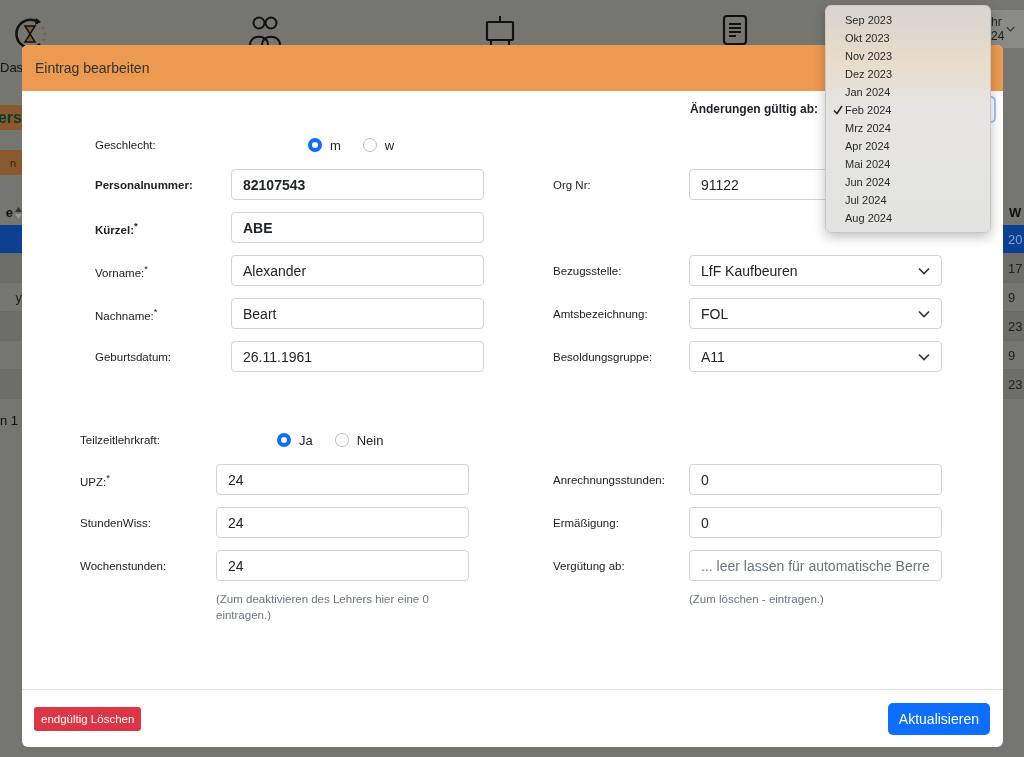 Image resolution: width=1024 pixels, height=757 pixels. I want to click on menu-item: Jan 2024, so click(908, 92).